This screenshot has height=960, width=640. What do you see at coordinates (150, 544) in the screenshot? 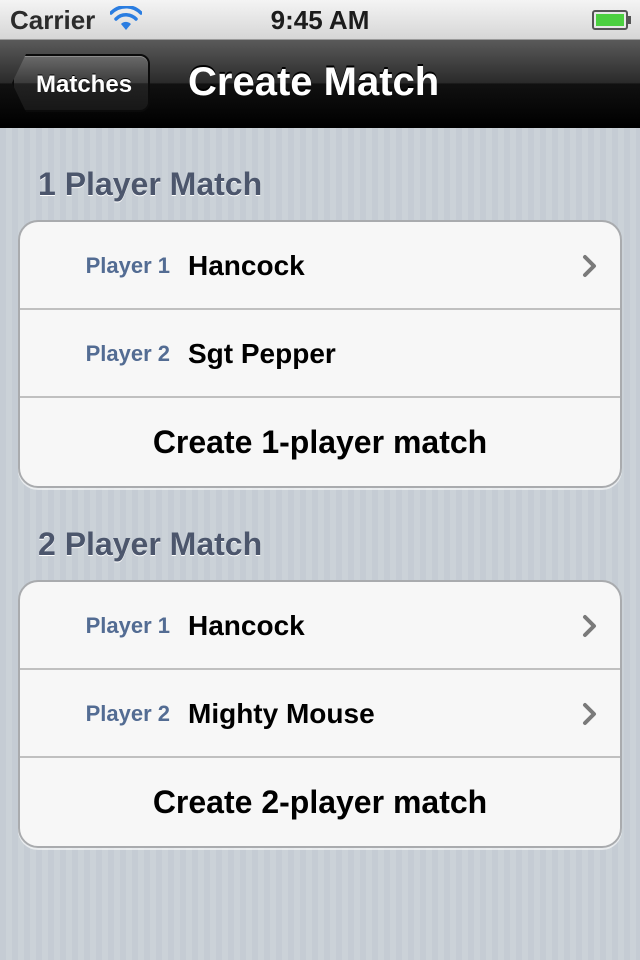
I see `section-header-2-player: 2 Player Match` at bounding box center [150, 544].